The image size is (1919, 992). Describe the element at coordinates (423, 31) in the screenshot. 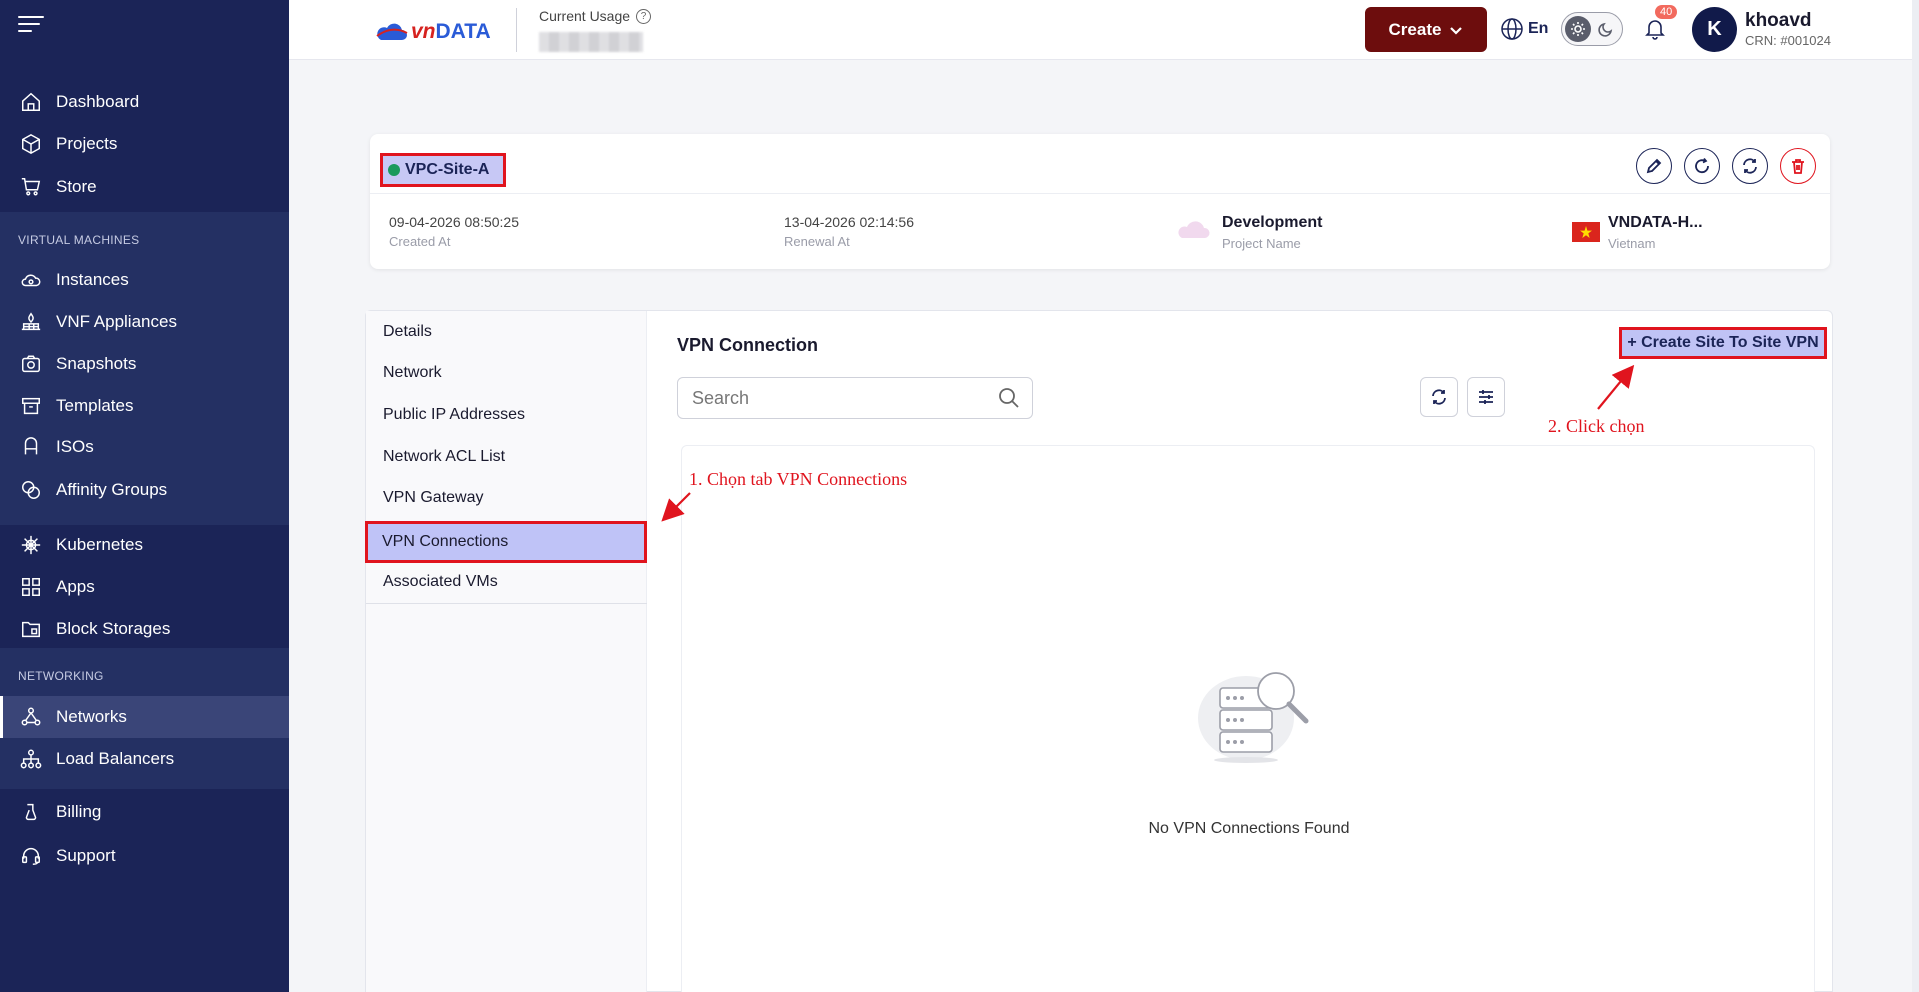

I see `logo-text-vn: vn` at that location.